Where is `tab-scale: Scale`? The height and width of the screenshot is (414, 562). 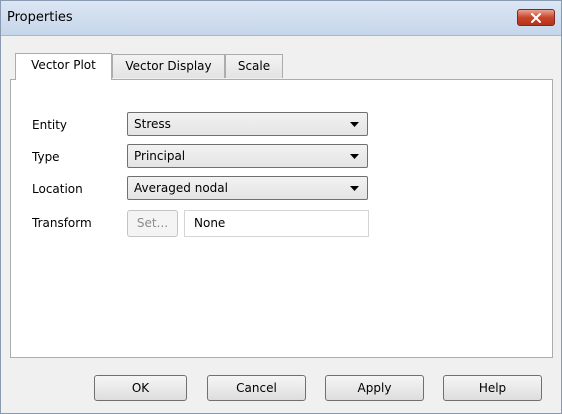 tab-scale: Scale is located at coordinates (254, 66).